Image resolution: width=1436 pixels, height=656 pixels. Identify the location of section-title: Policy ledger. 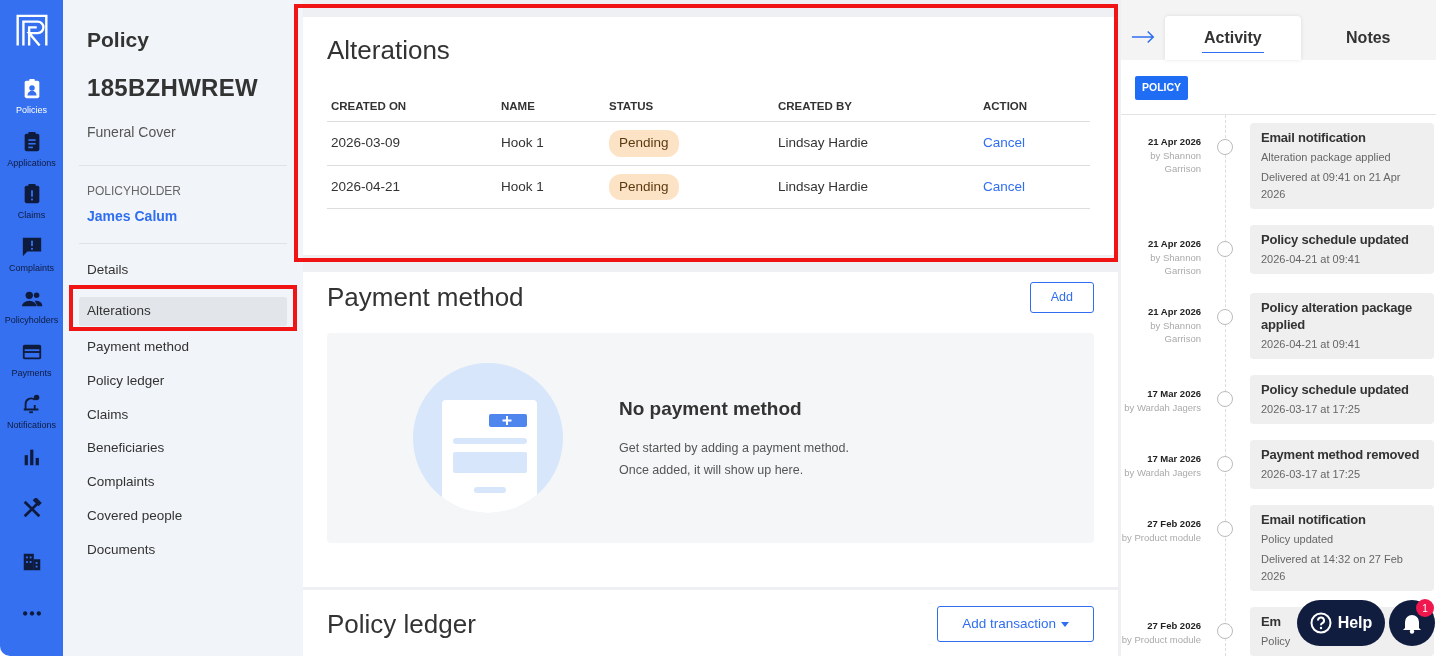
(401, 624).